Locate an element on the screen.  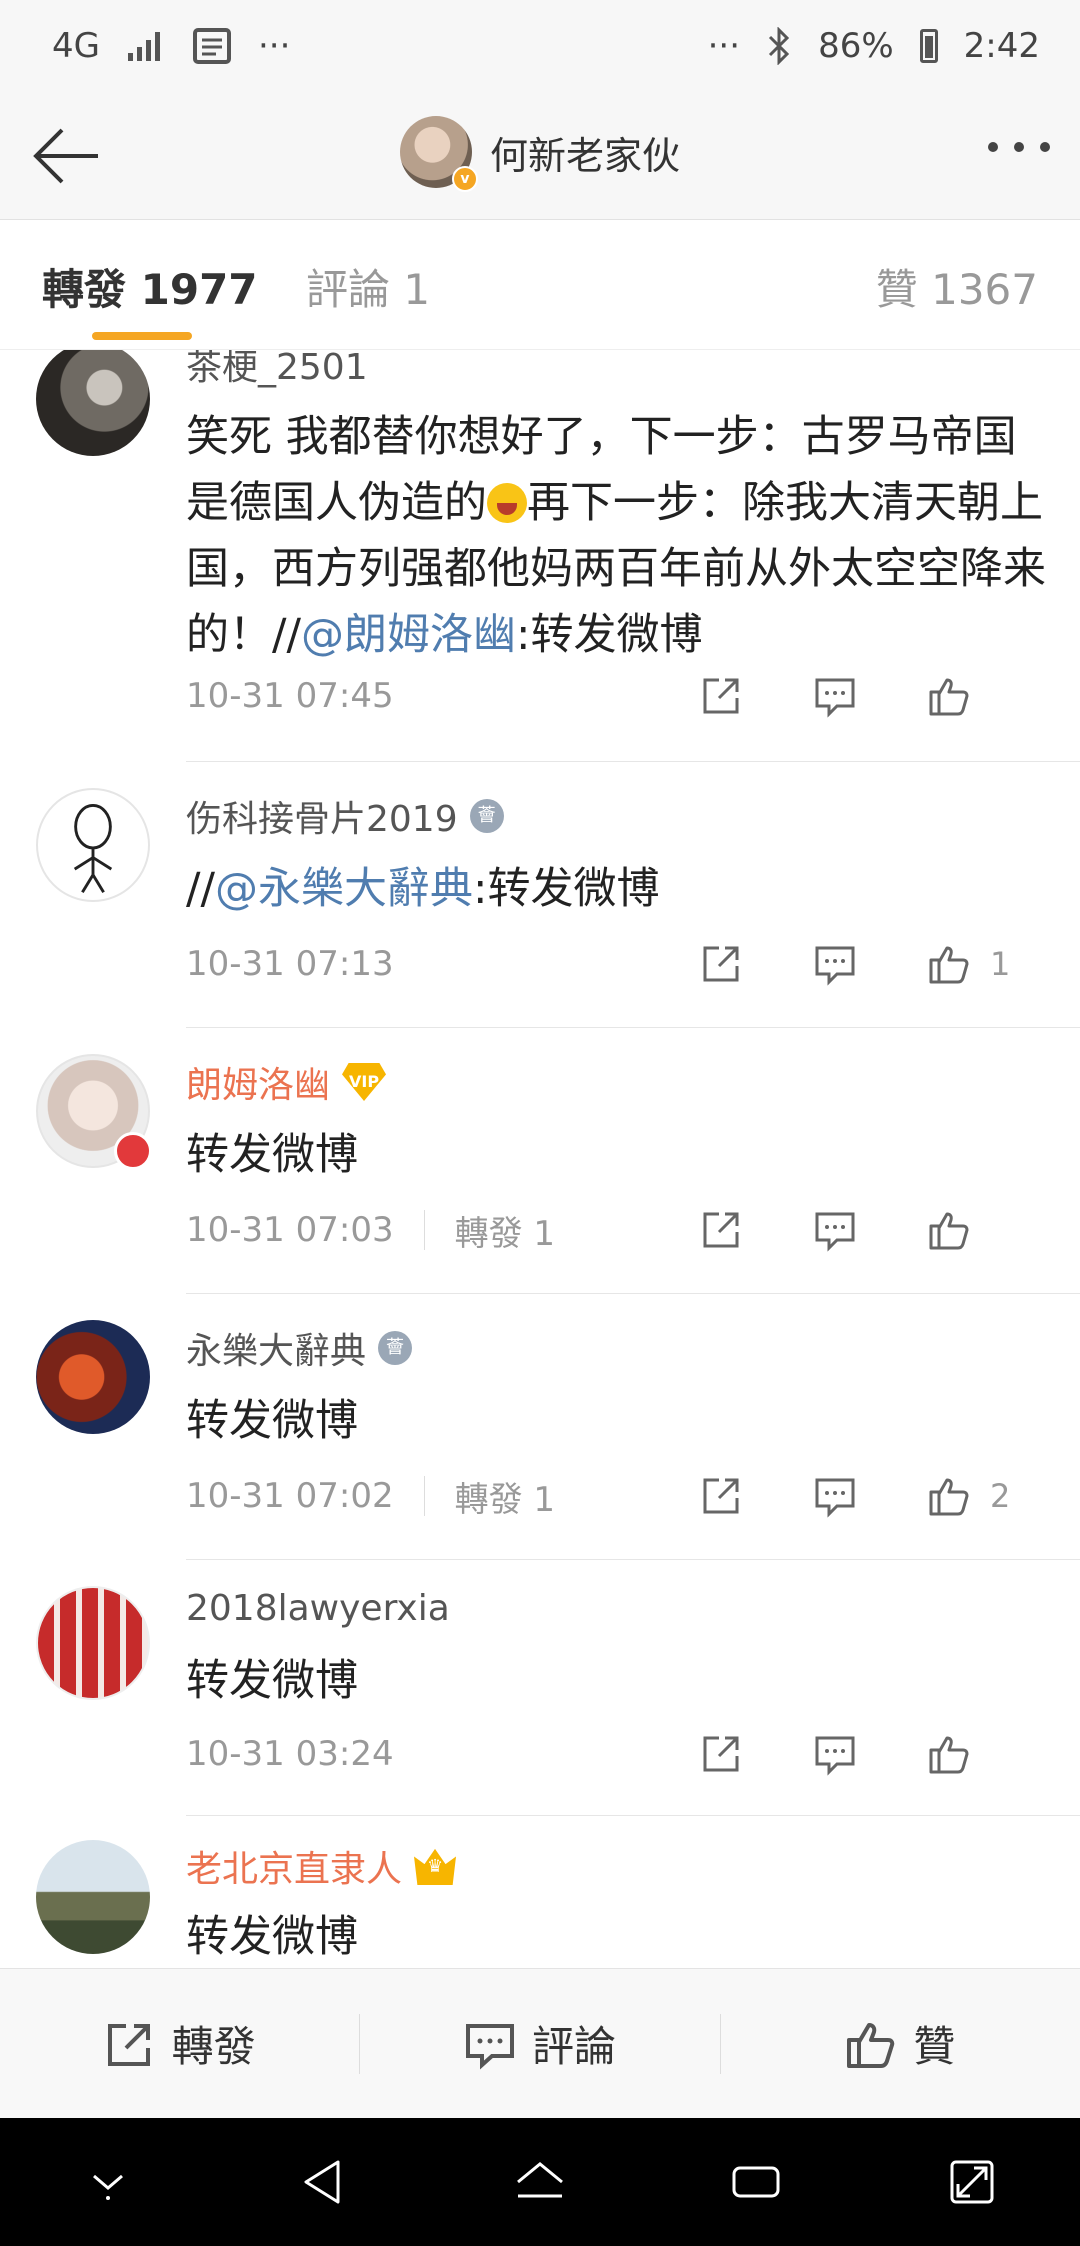
list-item: 永樂大辭典薈 转发微博 10-31 07:02 轉發 1 2 is located at coordinates (540, 1427).